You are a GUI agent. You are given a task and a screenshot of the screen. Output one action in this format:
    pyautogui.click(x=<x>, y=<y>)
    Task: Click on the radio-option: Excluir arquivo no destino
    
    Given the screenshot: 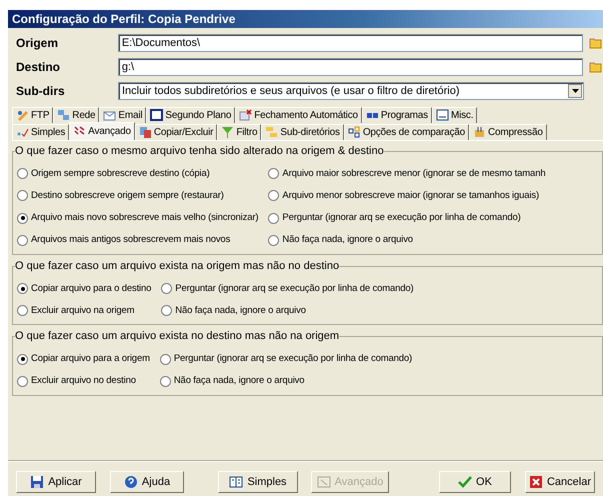 What is the action you would take?
    pyautogui.click(x=83, y=381)
    